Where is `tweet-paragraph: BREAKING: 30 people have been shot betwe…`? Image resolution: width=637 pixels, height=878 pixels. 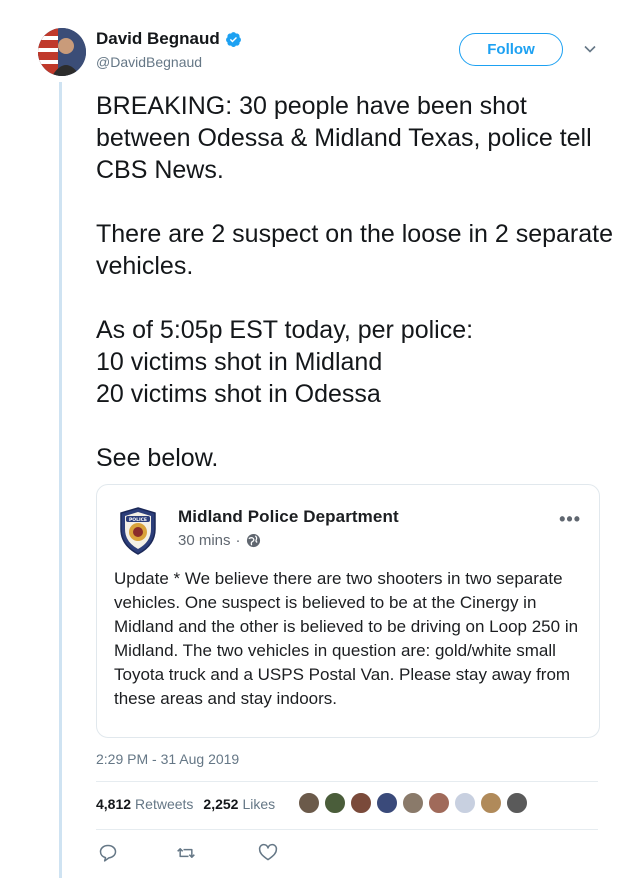
tweet-paragraph: BREAKING: 30 people have been shot betwe… is located at coordinates (344, 138).